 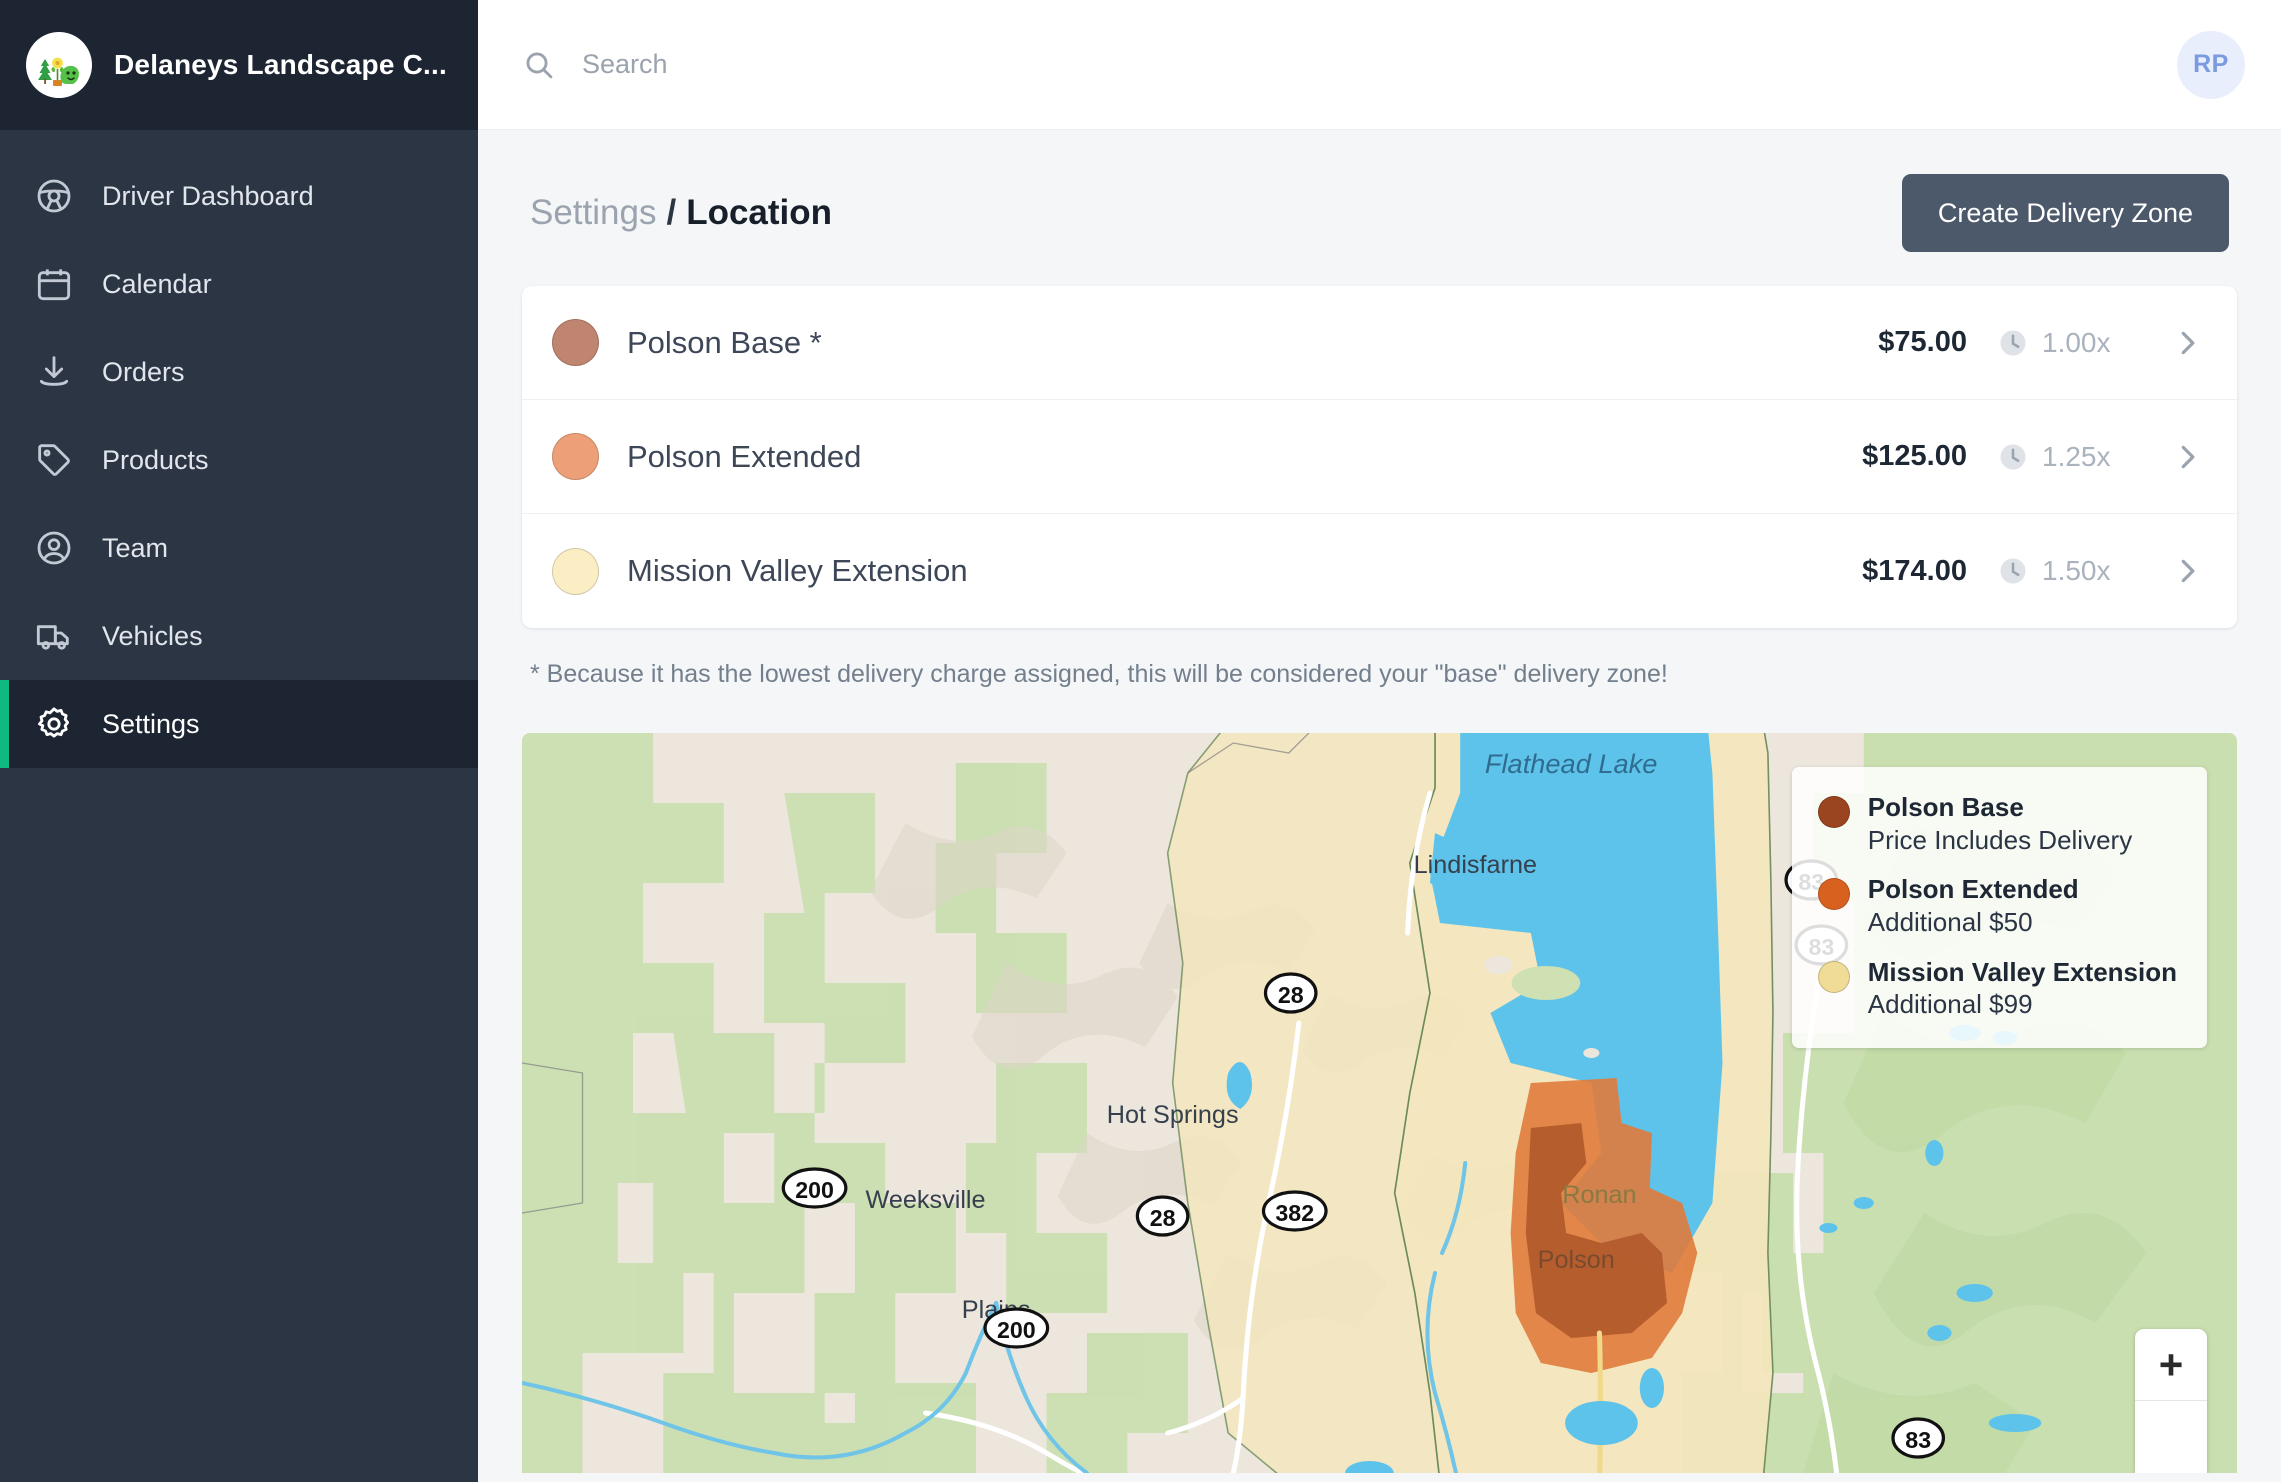 What do you see at coordinates (54, 284) in the screenshot?
I see `calendar-icon` at bounding box center [54, 284].